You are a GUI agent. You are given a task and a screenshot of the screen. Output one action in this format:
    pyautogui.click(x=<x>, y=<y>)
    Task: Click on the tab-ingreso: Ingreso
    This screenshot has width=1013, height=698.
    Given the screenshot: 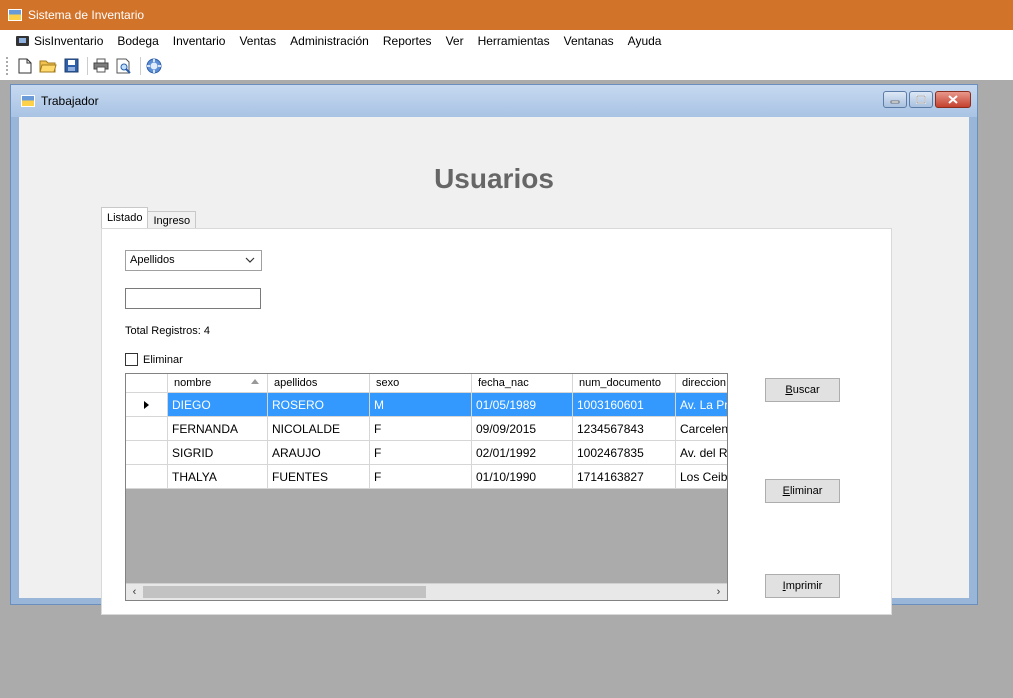 What is the action you would take?
    pyautogui.click(x=172, y=220)
    